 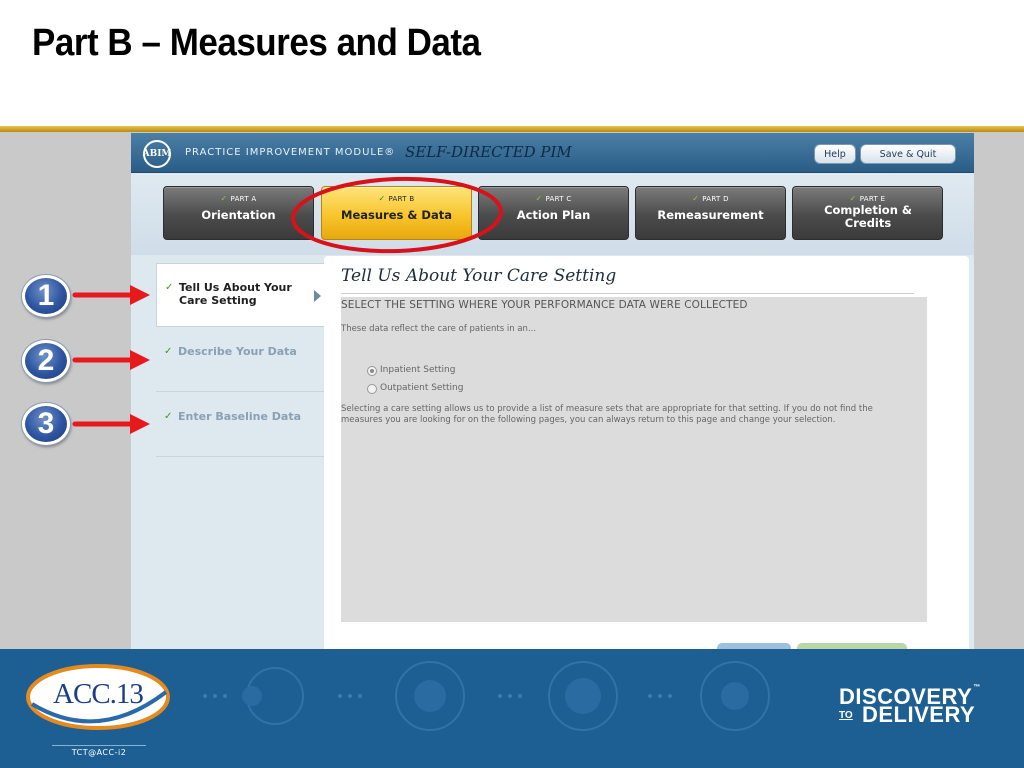 What do you see at coordinates (98, 694) in the screenshot?
I see `acc-logo-text: ACC.13` at bounding box center [98, 694].